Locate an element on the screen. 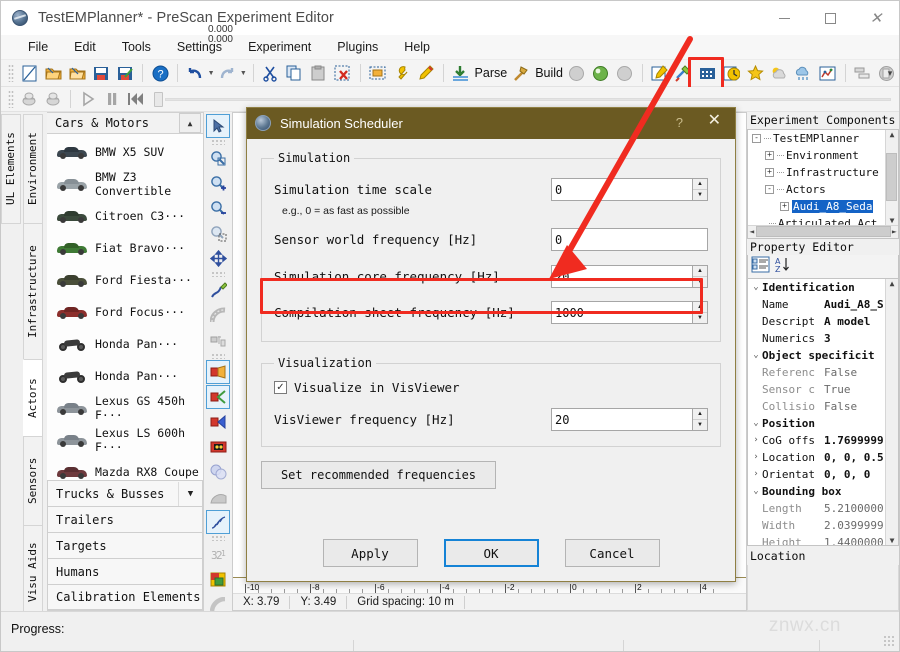 The width and height of the screenshot is (900, 652). toolbar-overflow-icon: ▾ is located at coordinates (890, 73).